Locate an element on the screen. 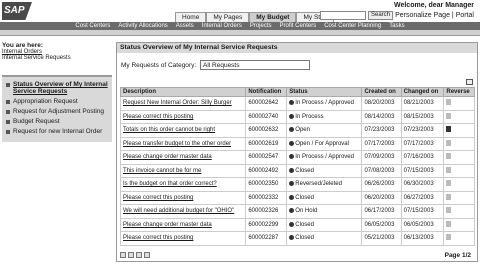 This screenshot has height=265, width=480. subnav-profit-centers: Profit Centers is located at coordinates (298, 26).